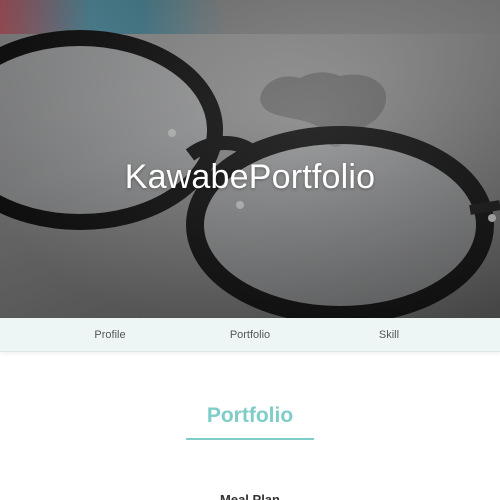  What do you see at coordinates (389, 335) in the screenshot?
I see `nav-item-skill: Skill` at bounding box center [389, 335].